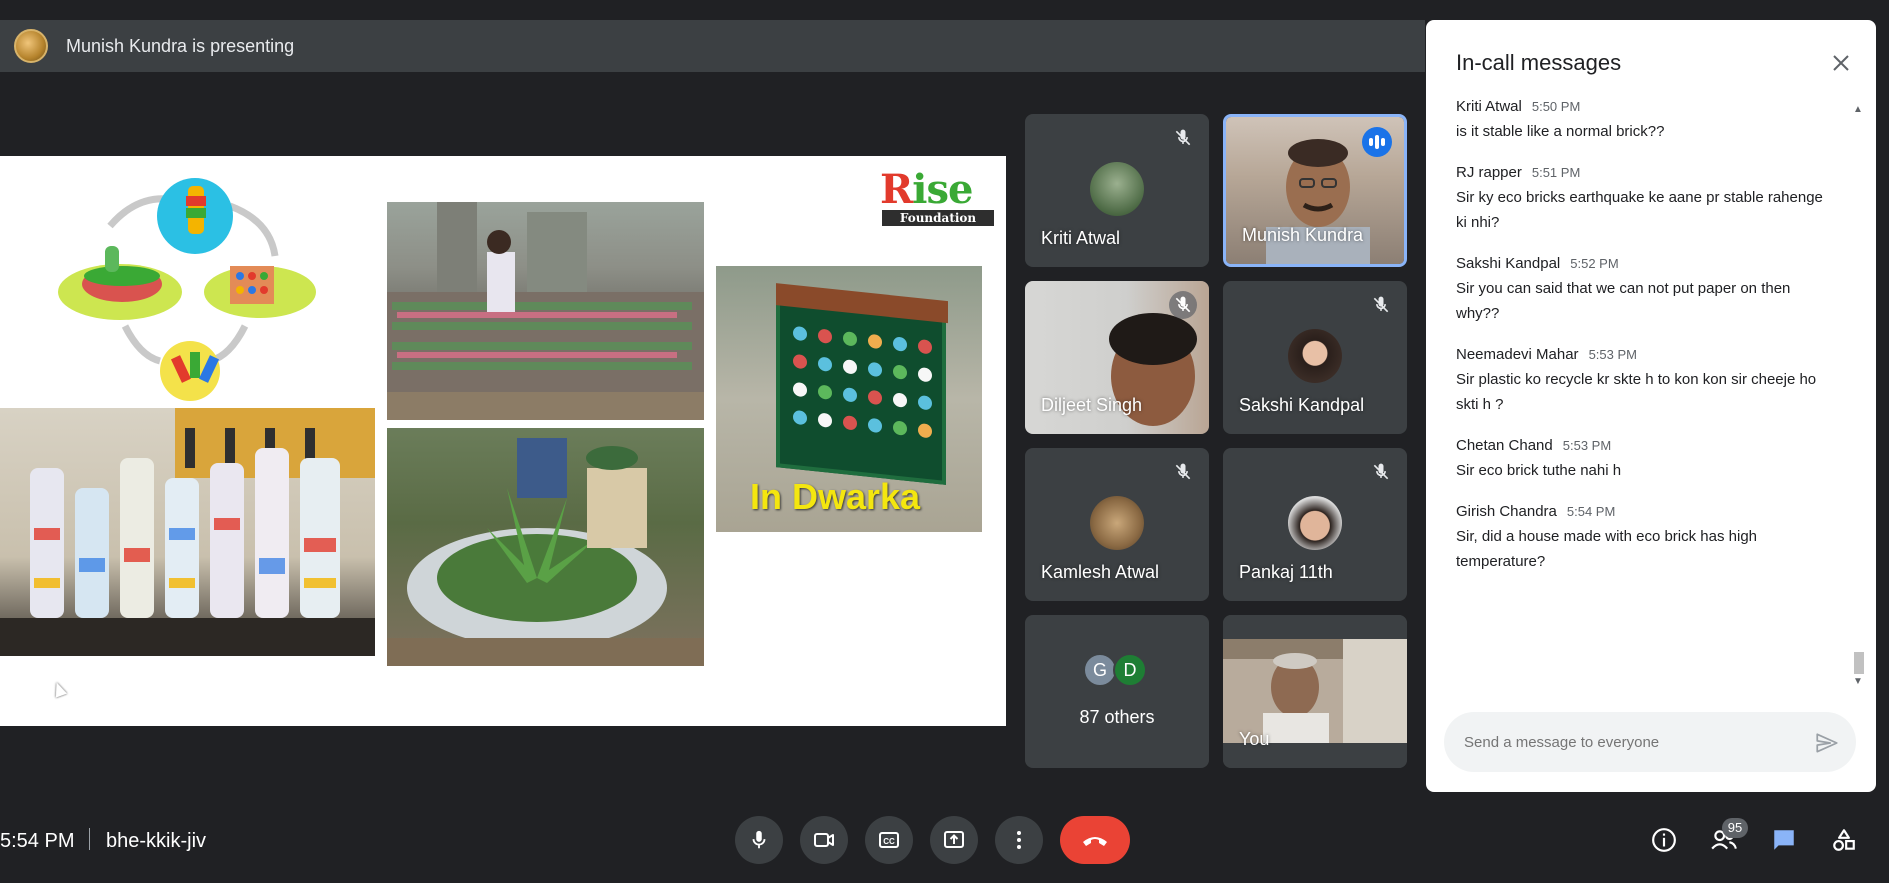 This screenshot has width=1889, height=883. Describe the element at coordinates (1100, 572) in the screenshot. I see `participant-name: Kamlesh Atwal` at that location.